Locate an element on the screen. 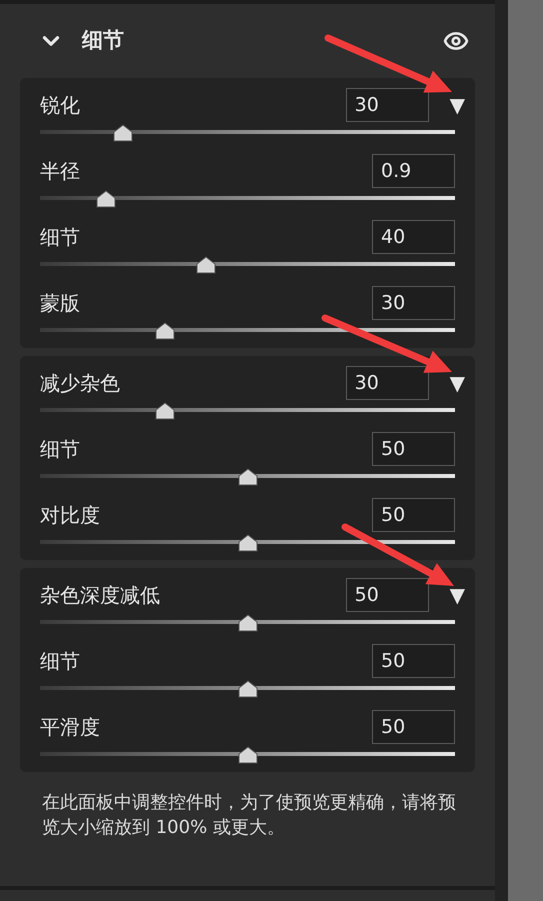  value-field: 40 is located at coordinates (413, 237).